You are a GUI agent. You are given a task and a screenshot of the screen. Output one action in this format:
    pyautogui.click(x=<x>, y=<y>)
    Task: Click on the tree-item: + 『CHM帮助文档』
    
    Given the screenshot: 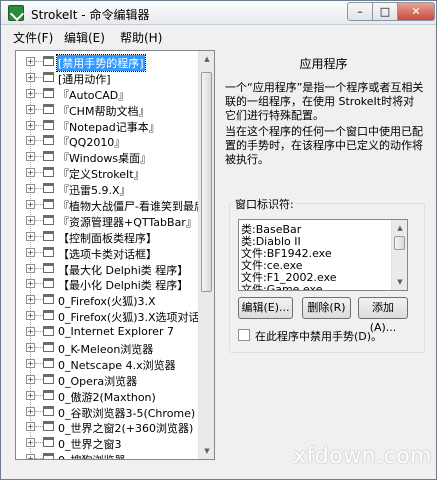 What is the action you would take?
    pyautogui.click(x=108, y=110)
    